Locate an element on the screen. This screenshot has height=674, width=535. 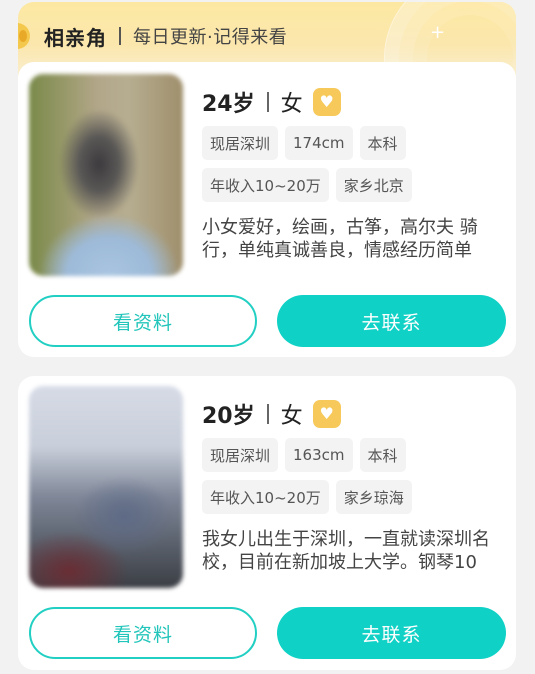
tag-hometown: 家乡琼海 is located at coordinates (373, 497).